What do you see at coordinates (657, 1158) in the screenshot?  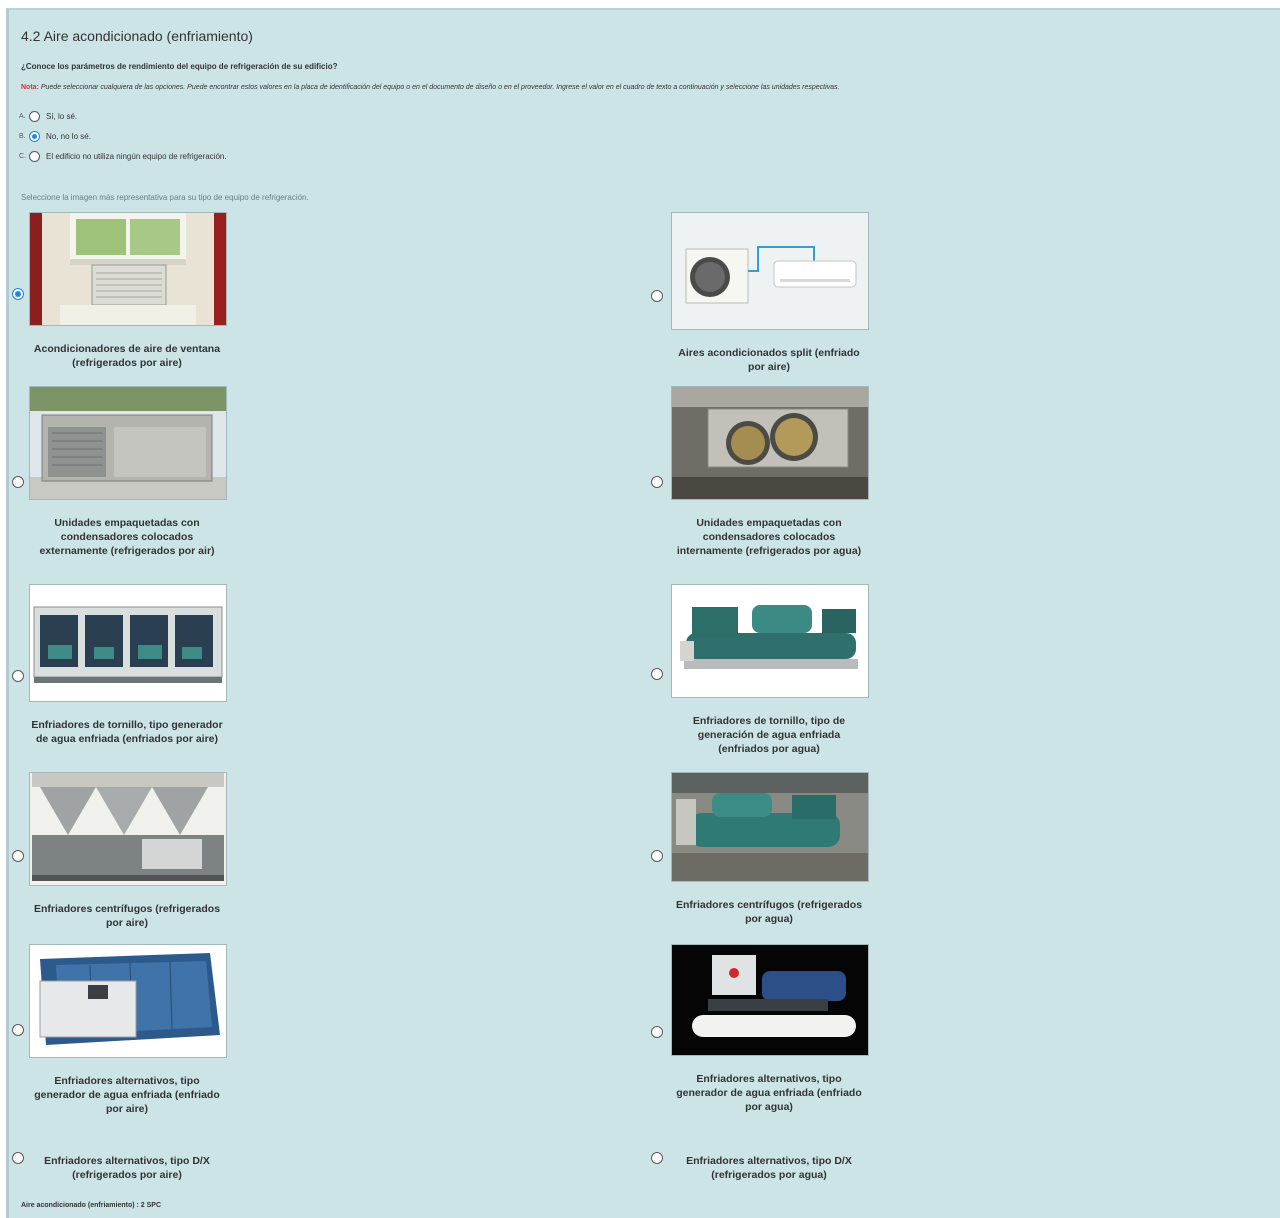 I see `equipment-radio-water-dx-chiller` at bounding box center [657, 1158].